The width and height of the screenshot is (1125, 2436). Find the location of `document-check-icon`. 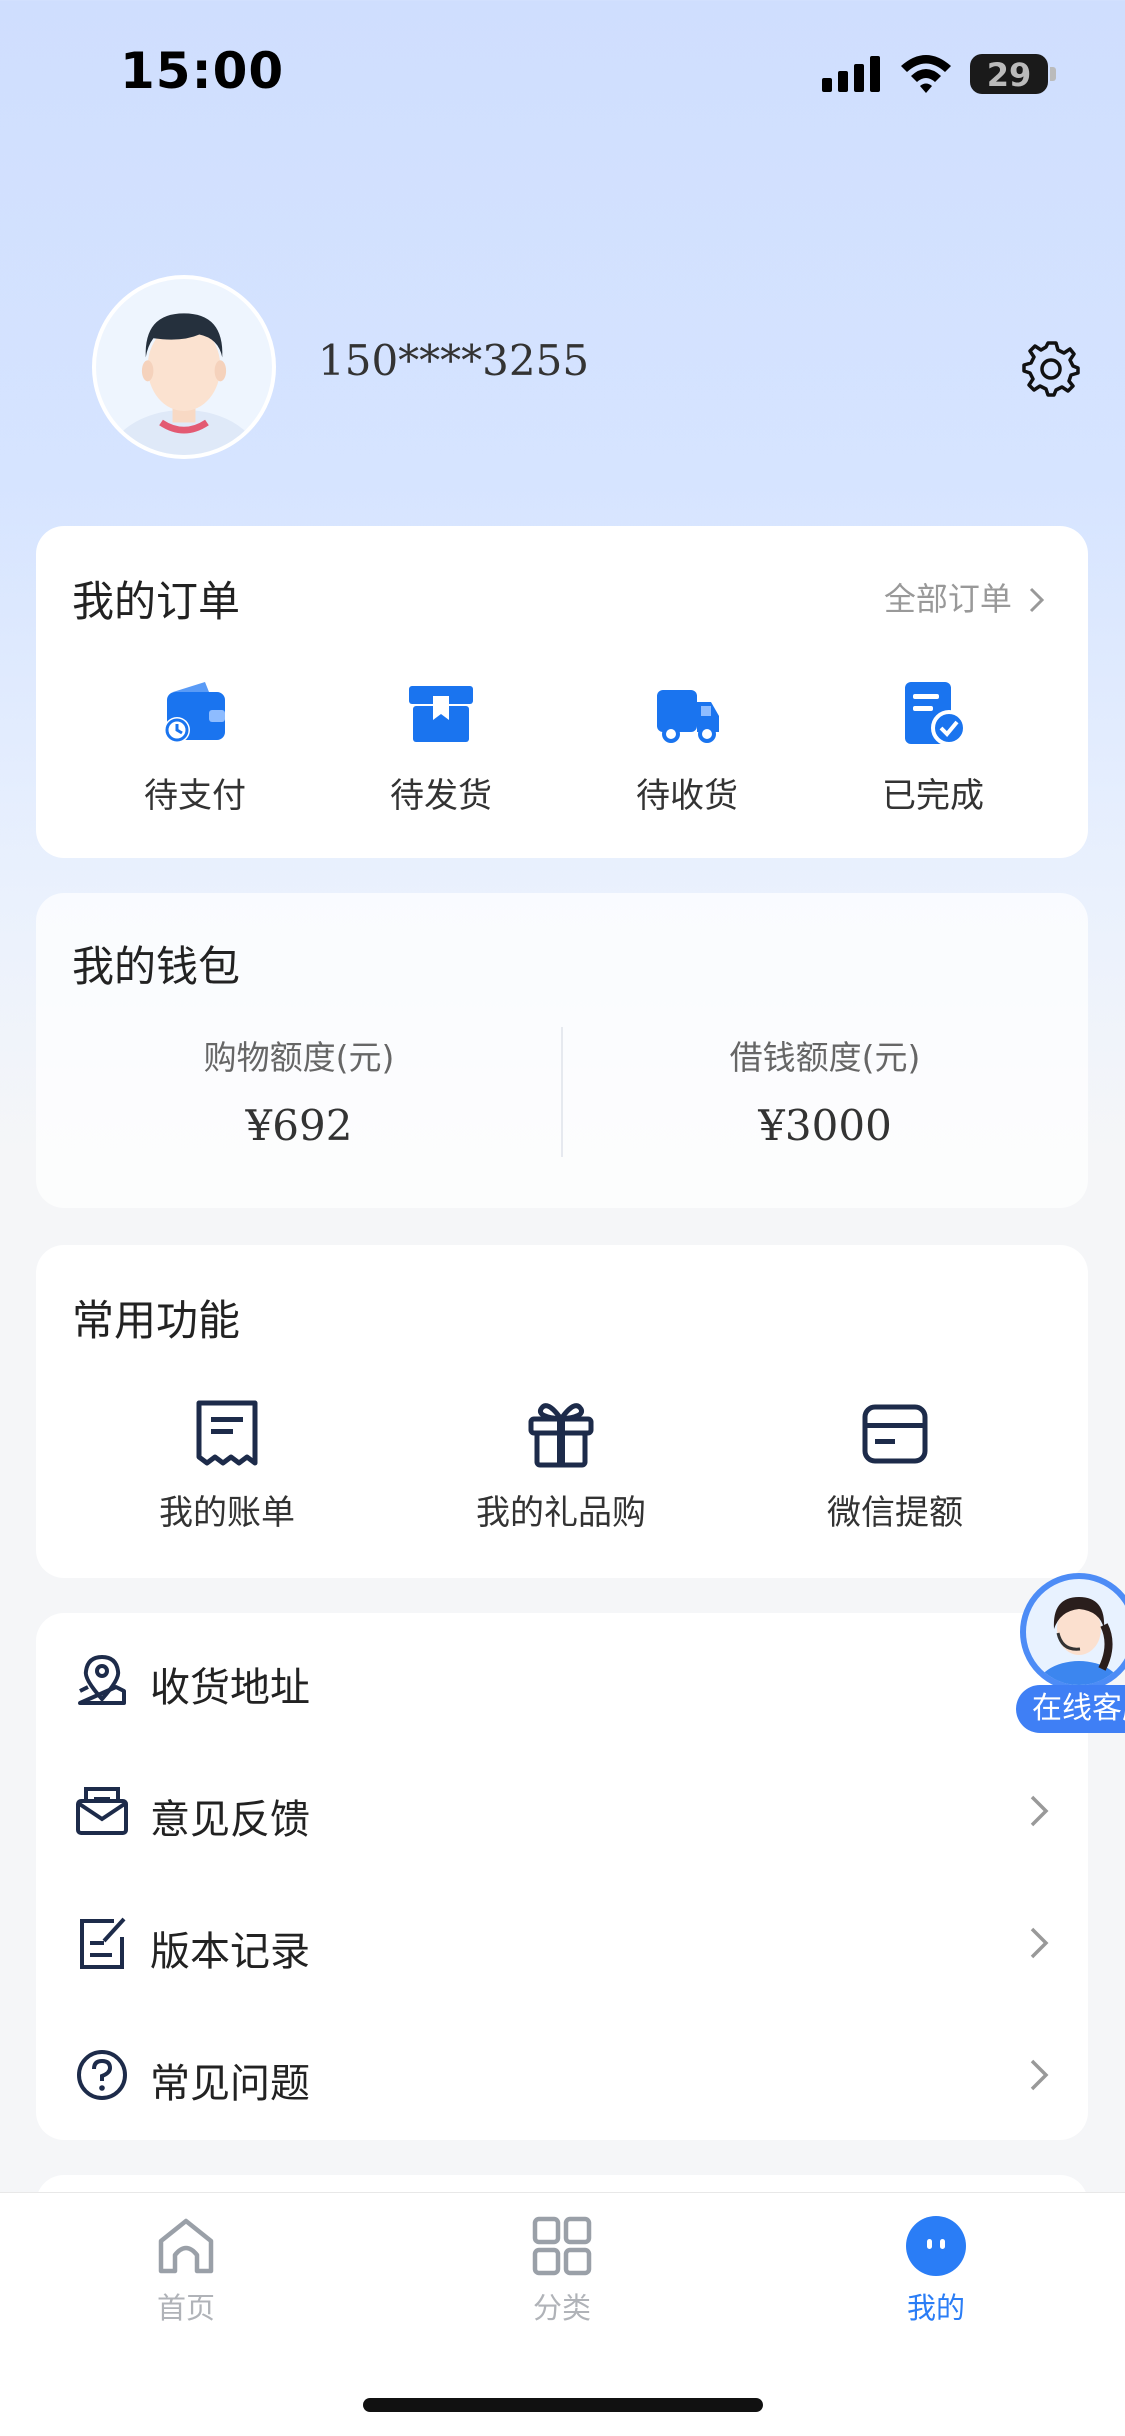

document-check-icon is located at coordinates (936, 714).